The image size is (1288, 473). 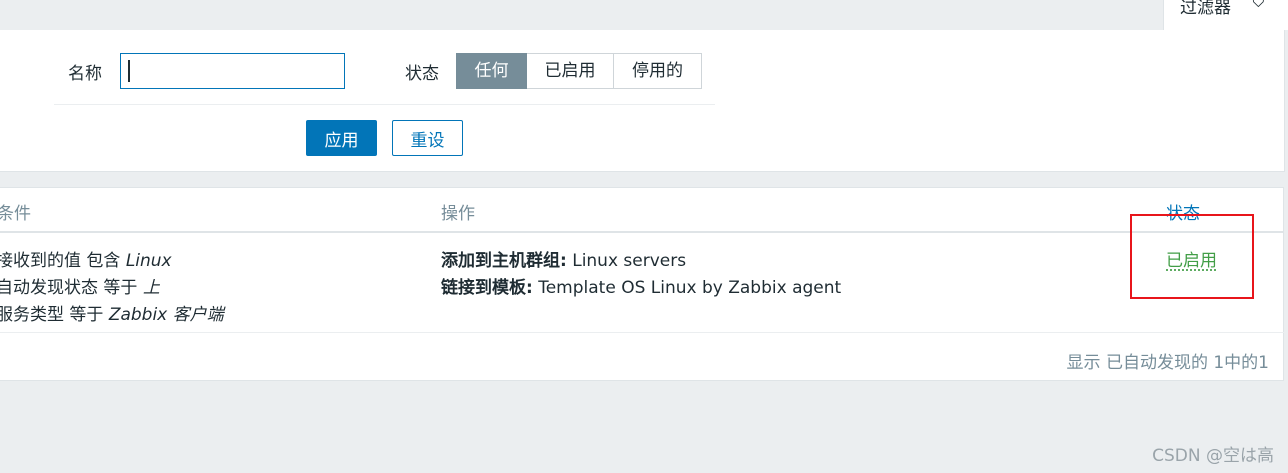 I want to click on condition-value: Zabbix 客户端, so click(x=166, y=315).